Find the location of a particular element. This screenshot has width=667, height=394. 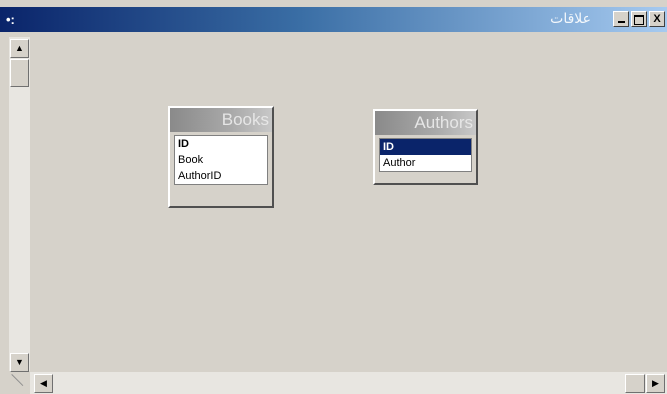

arrow-left-icon: ◀ is located at coordinates (43, 383).